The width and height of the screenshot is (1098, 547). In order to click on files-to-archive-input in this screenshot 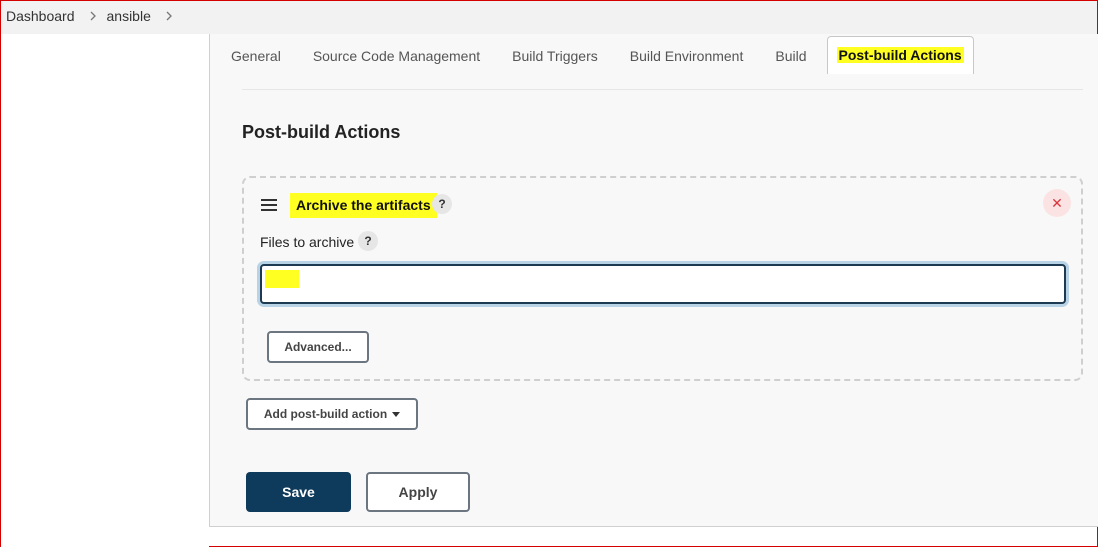, I will do `click(663, 284)`.